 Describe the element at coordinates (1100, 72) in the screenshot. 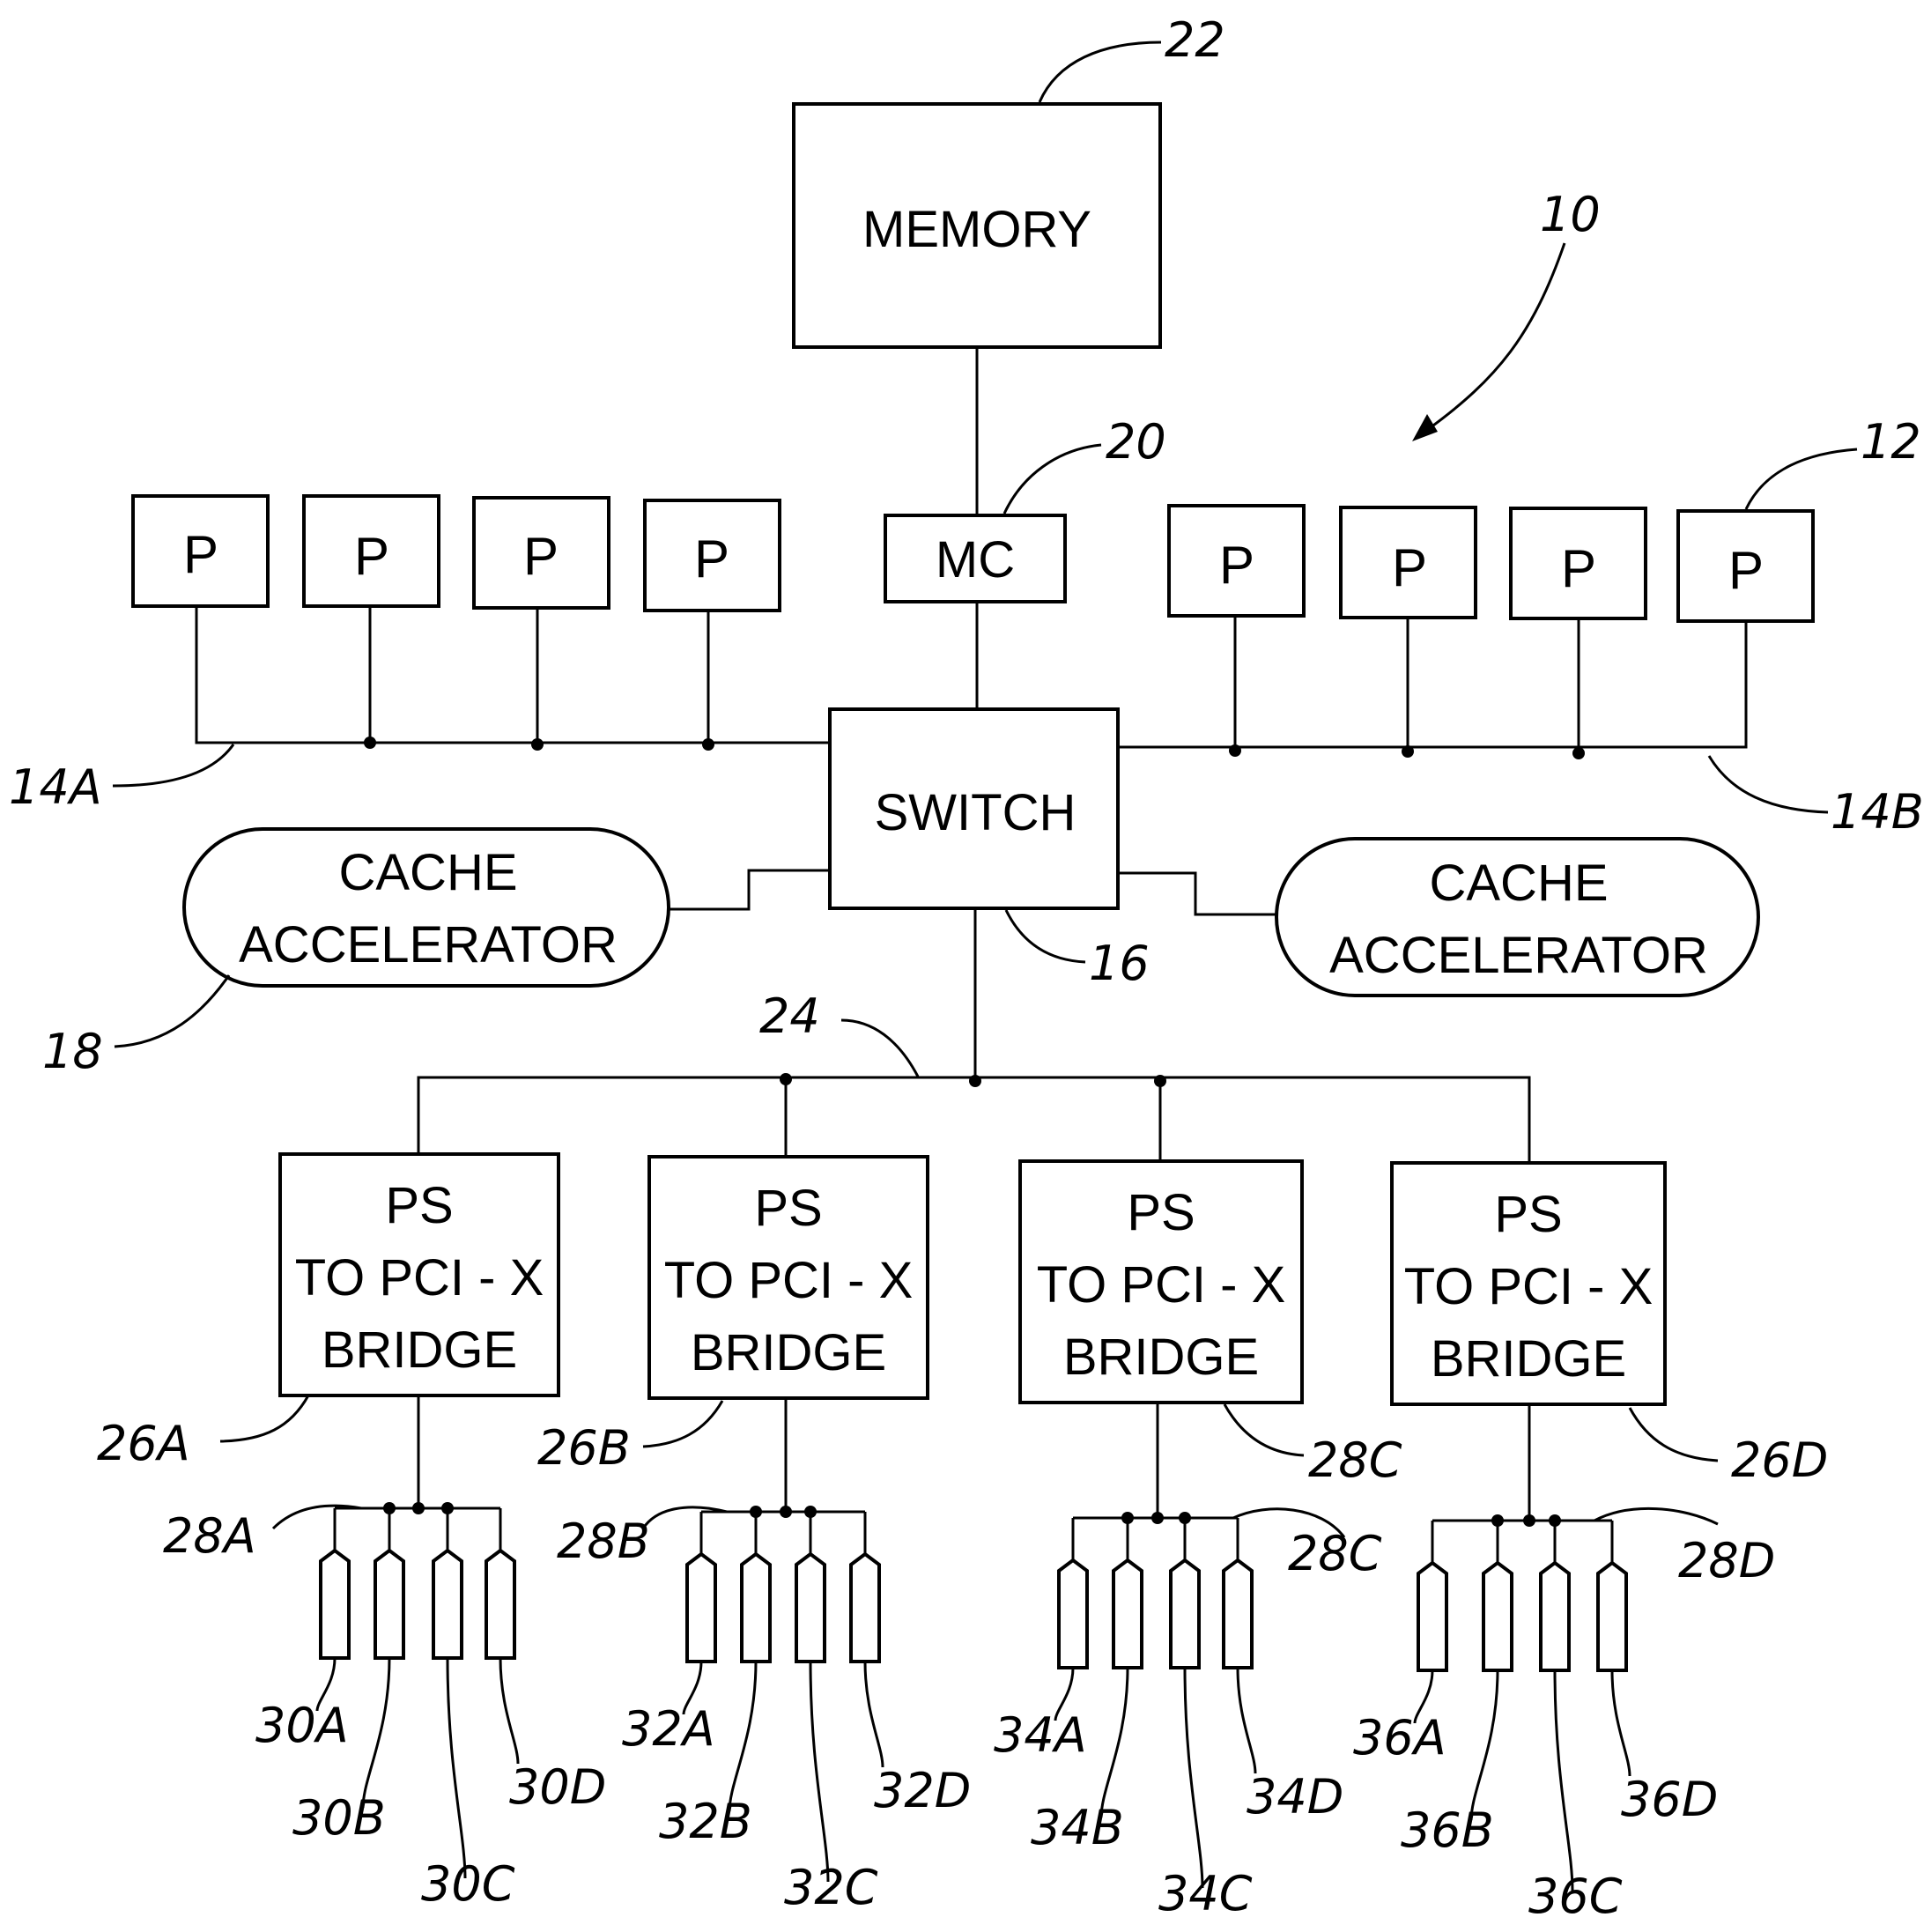

I see `memory-leader-line` at that location.